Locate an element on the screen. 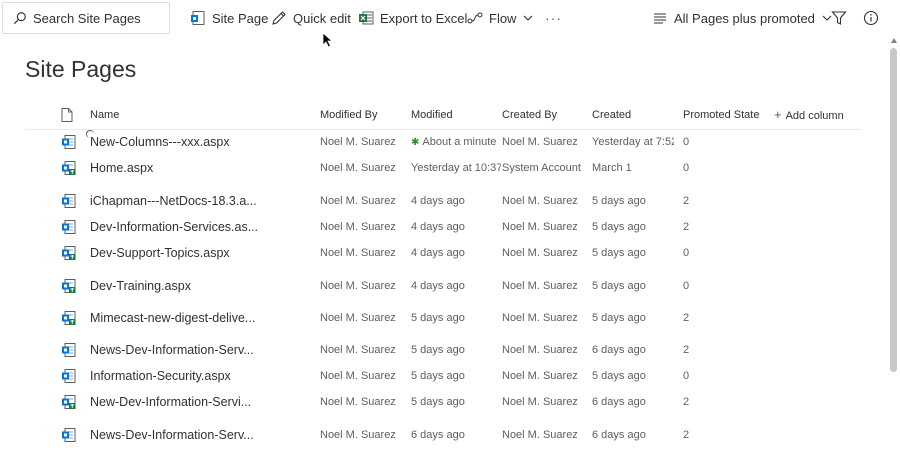 The height and width of the screenshot is (457, 900). page-title: Site Pages is located at coordinates (81, 69).